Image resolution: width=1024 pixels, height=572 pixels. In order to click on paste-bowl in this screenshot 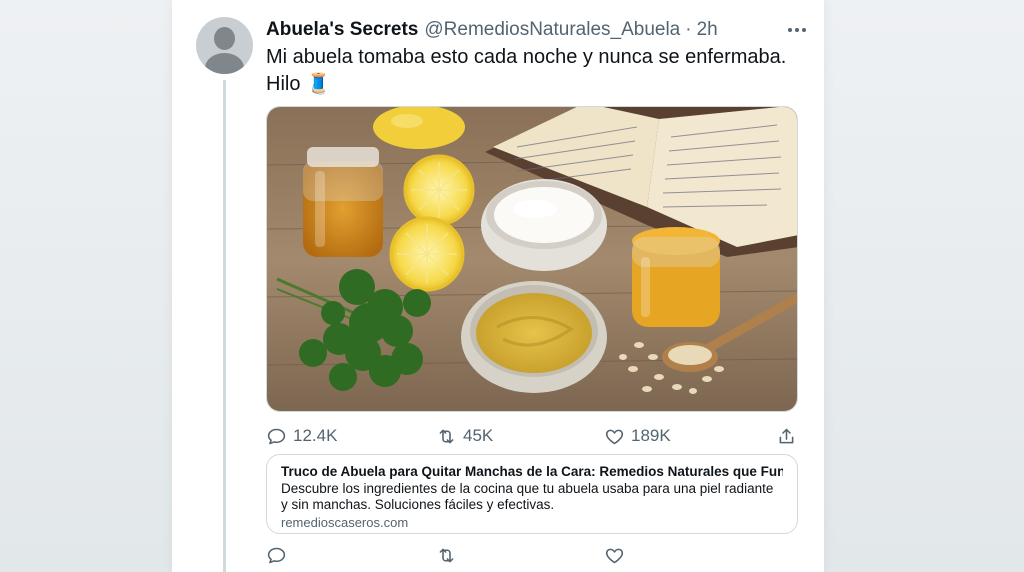, I will do `click(534, 337)`.